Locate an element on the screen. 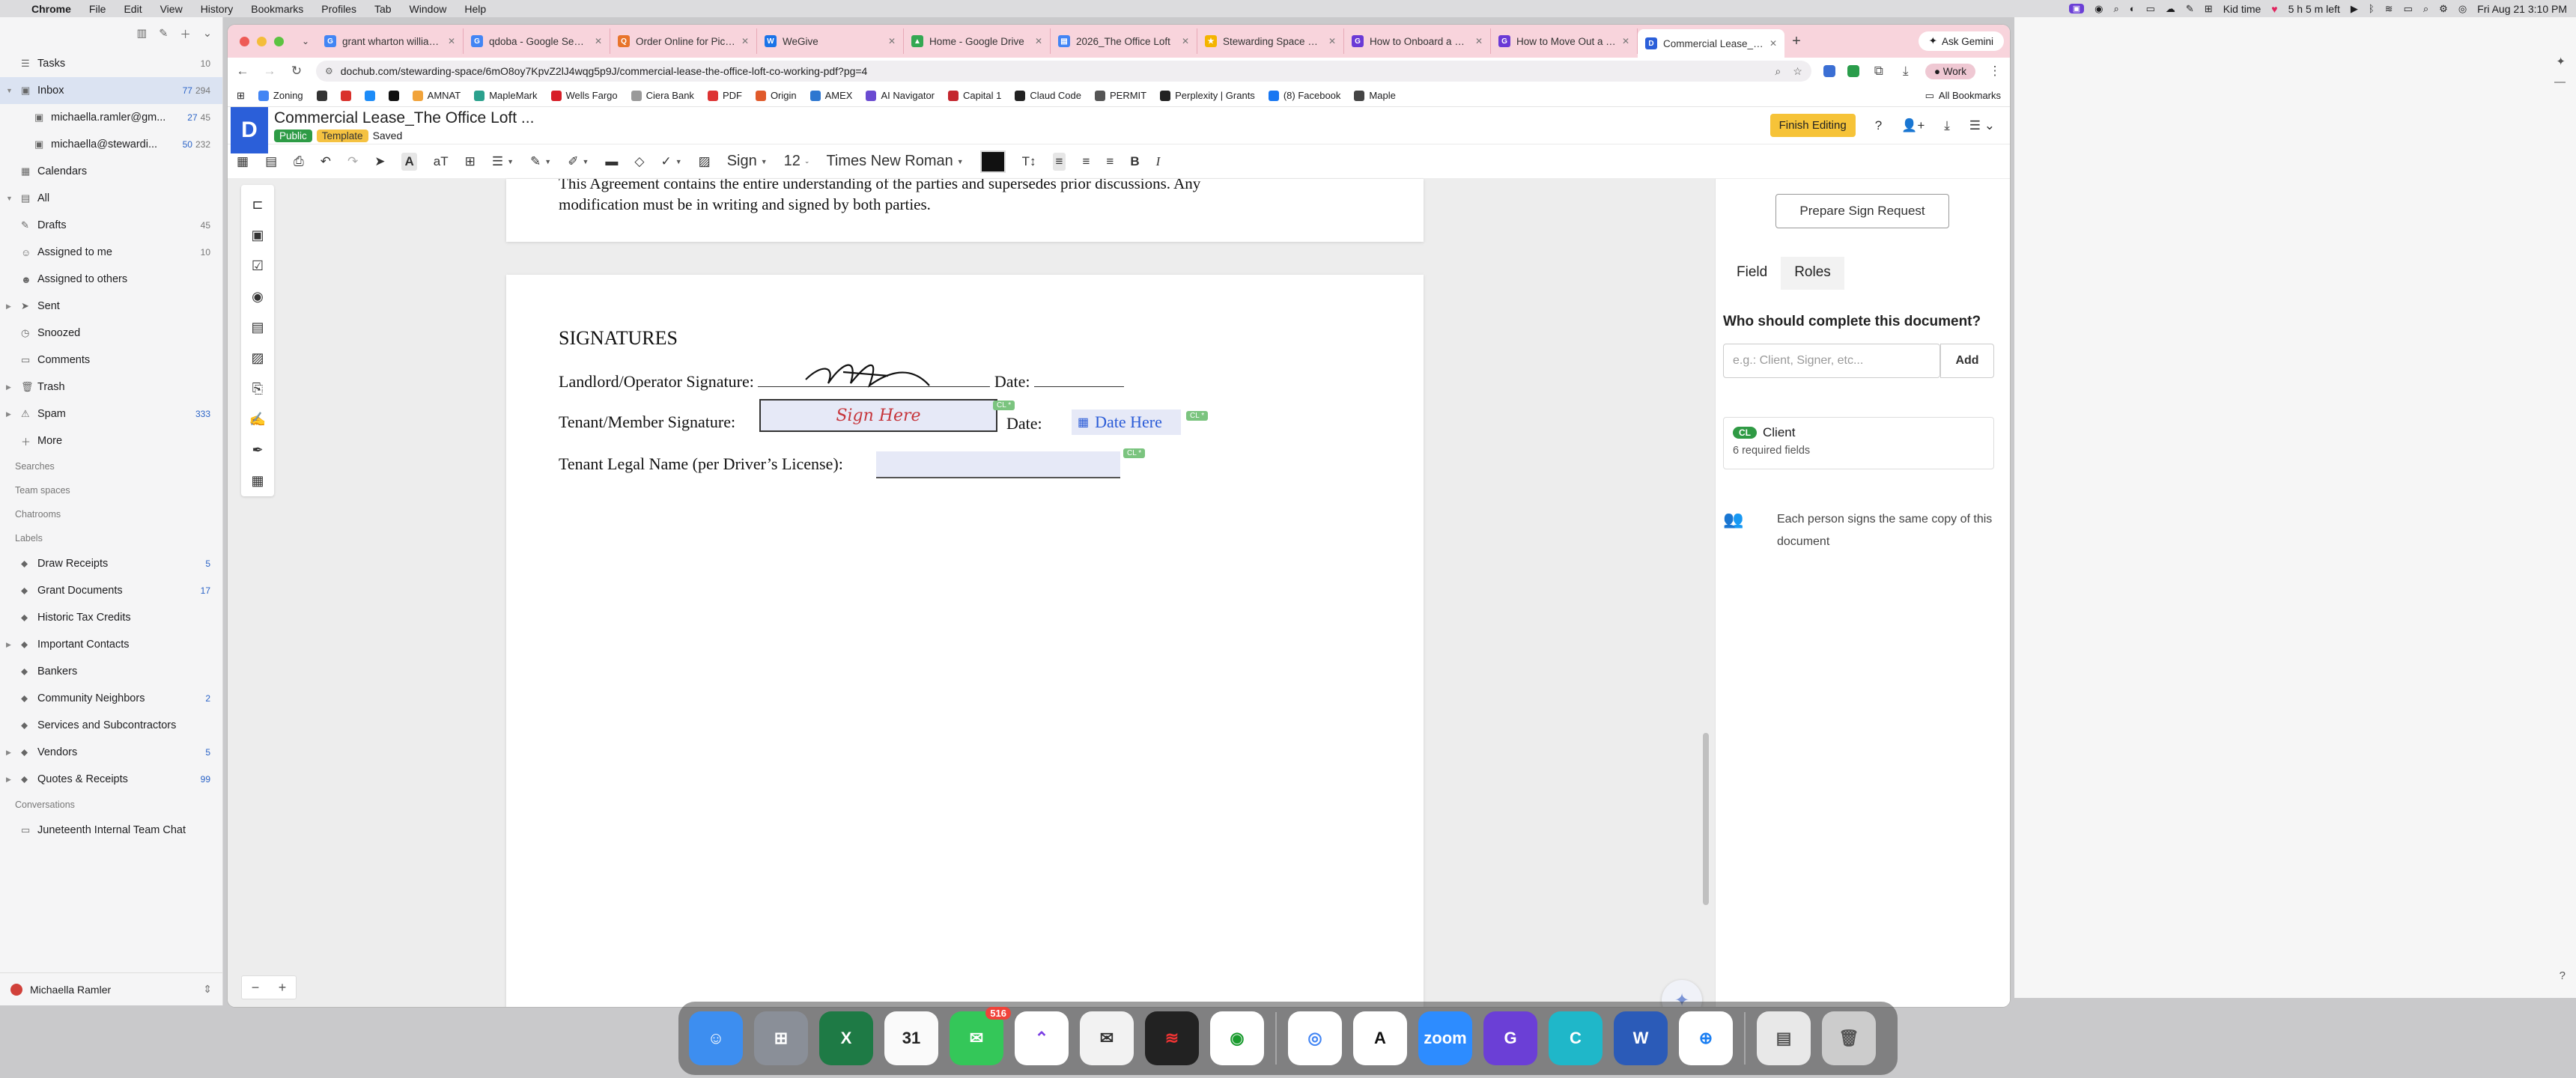 This screenshot has width=2576, height=1078. role-card-client: CL Client 6 required fields is located at coordinates (1858, 443).